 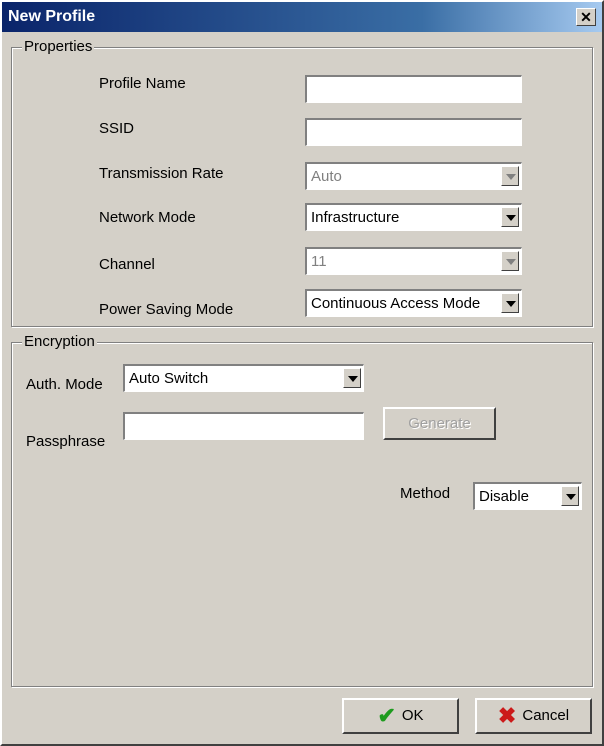 I want to click on power-saving-mode-select: Continuous Access Mode, so click(x=413, y=303).